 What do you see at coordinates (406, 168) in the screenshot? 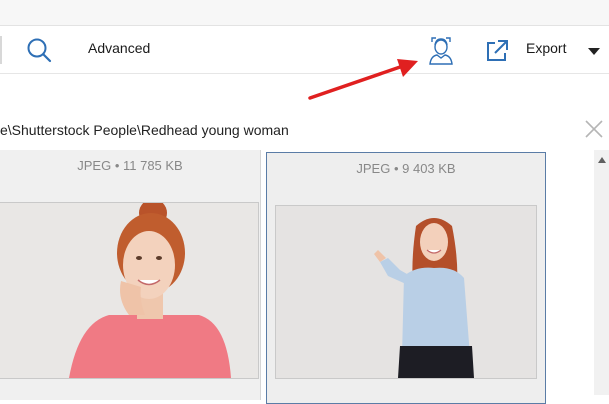
I see `file-info-label: JPEG • 9 403 KB` at bounding box center [406, 168].